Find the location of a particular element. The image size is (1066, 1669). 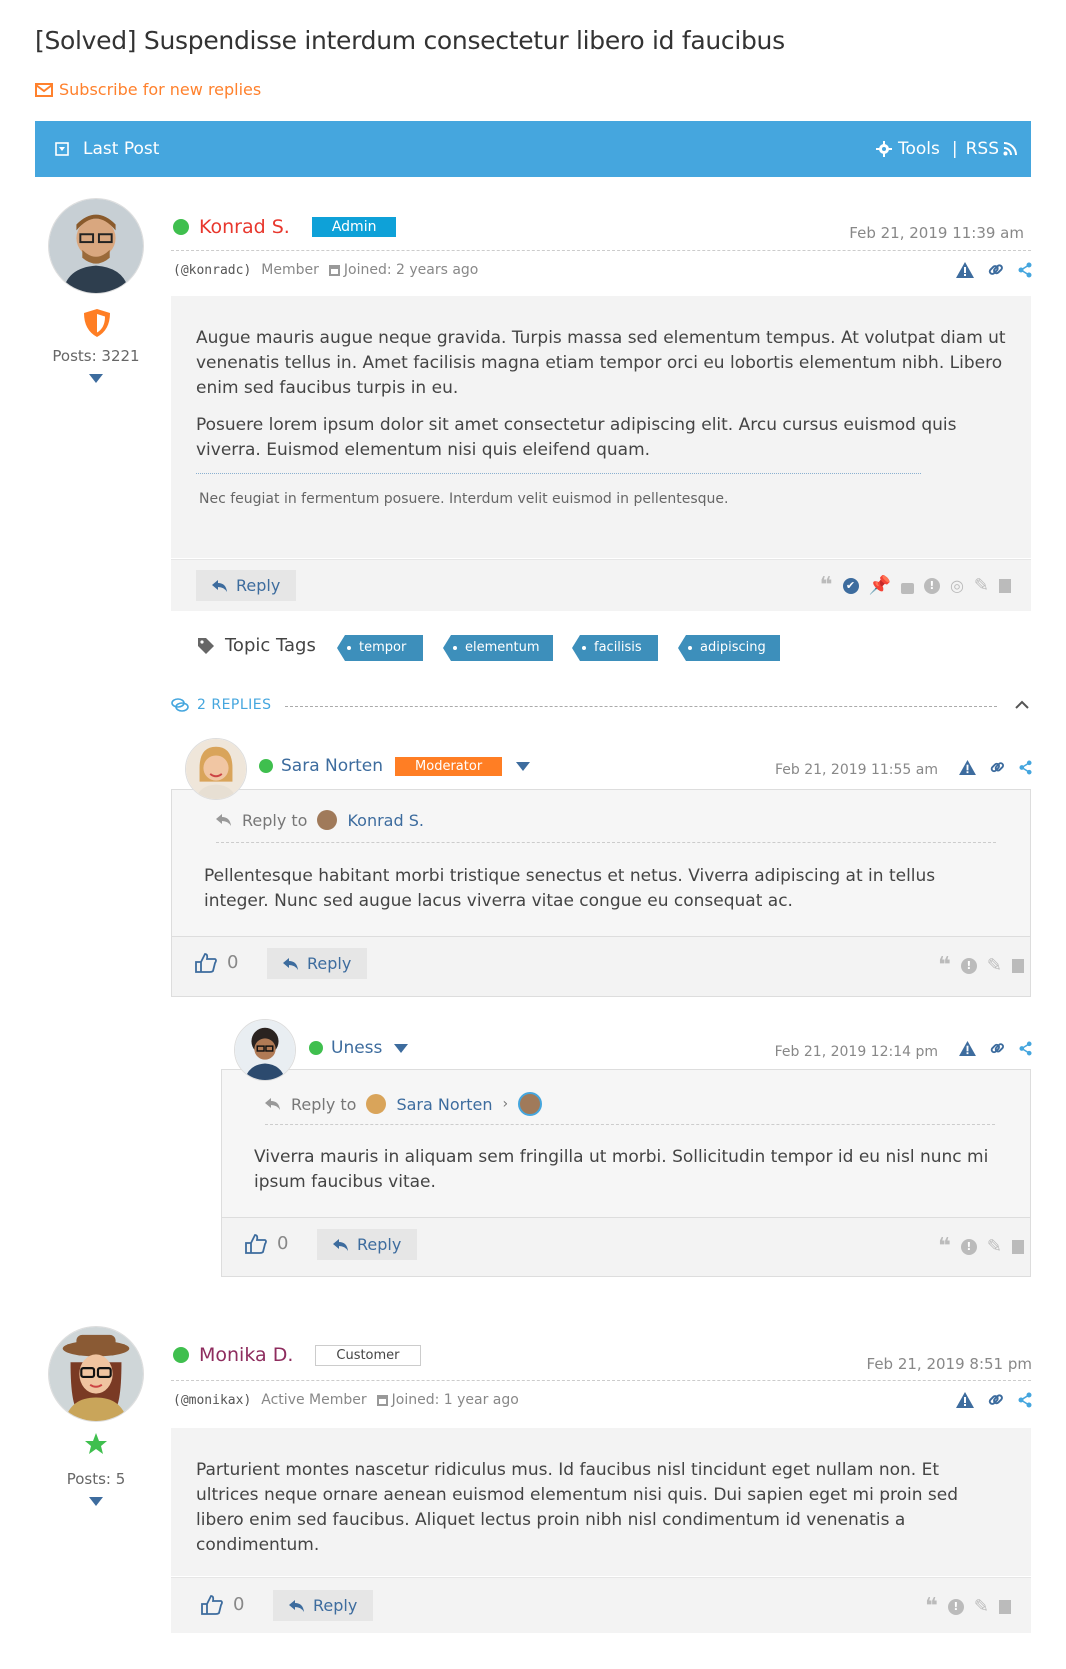

author-header: Konrad S. Admin is located at coordinates (285, 227).